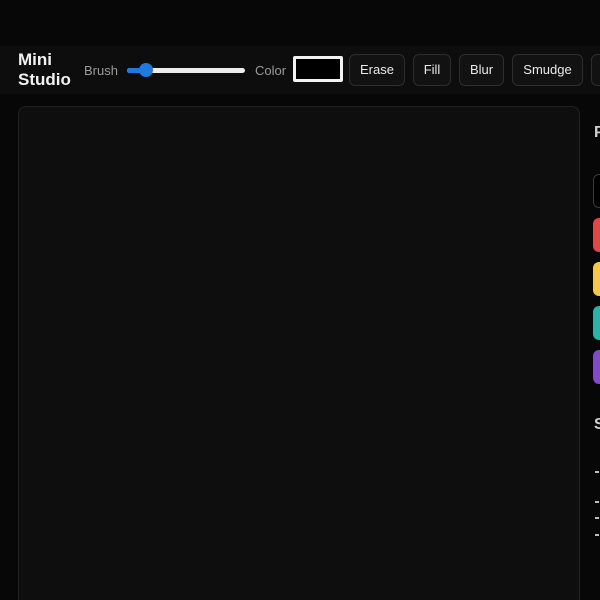  I want to click on palette-swatch-yellow, so click(596, 279).